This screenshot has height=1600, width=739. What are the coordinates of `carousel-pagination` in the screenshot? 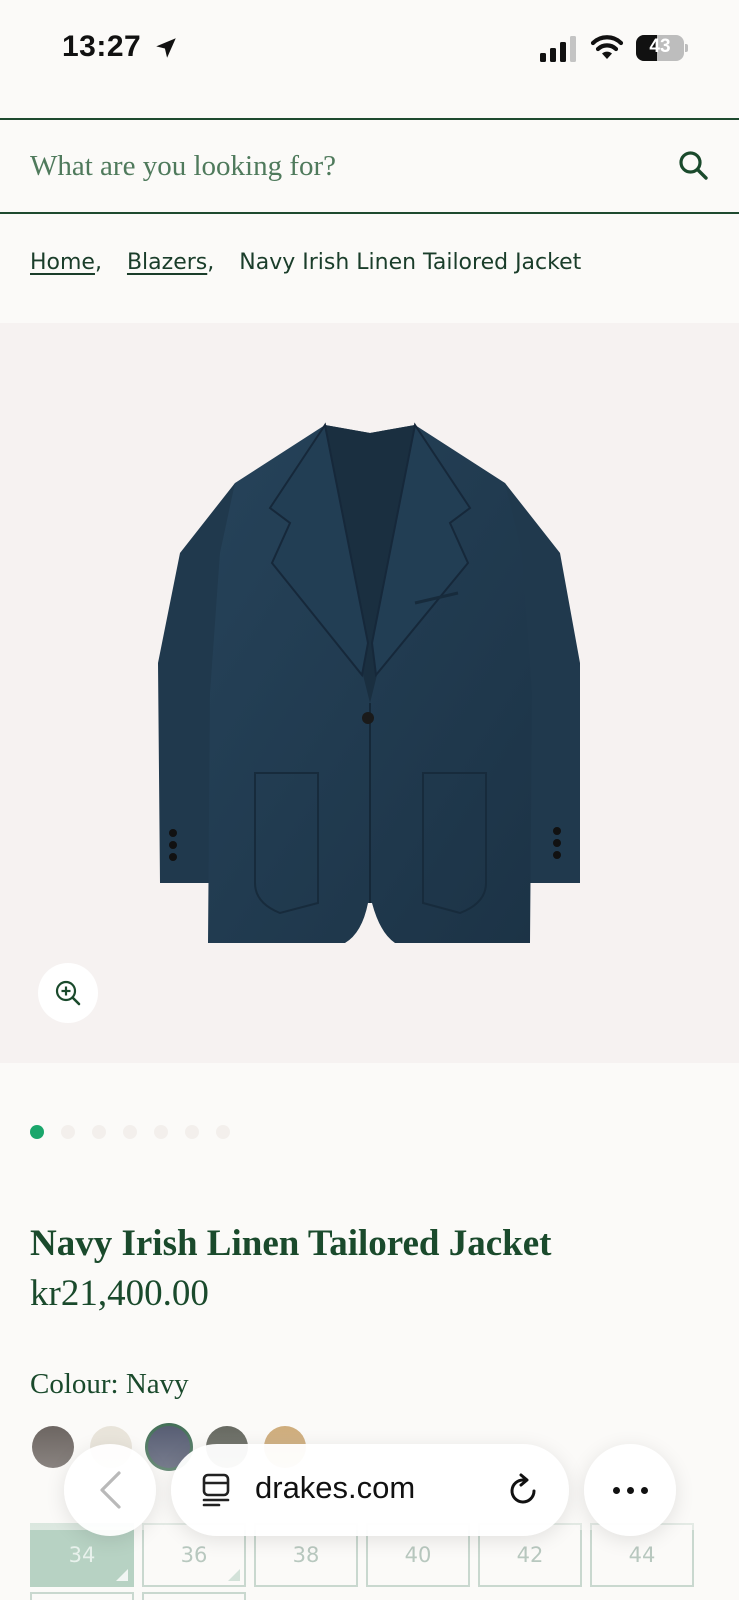 It's located at (130, 1132).